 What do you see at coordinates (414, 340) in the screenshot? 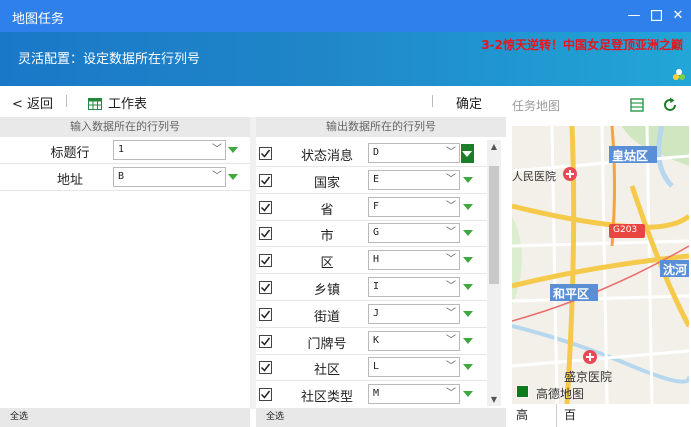
I see `output-row-select: K ﹀` at bounding box center [414, 340].